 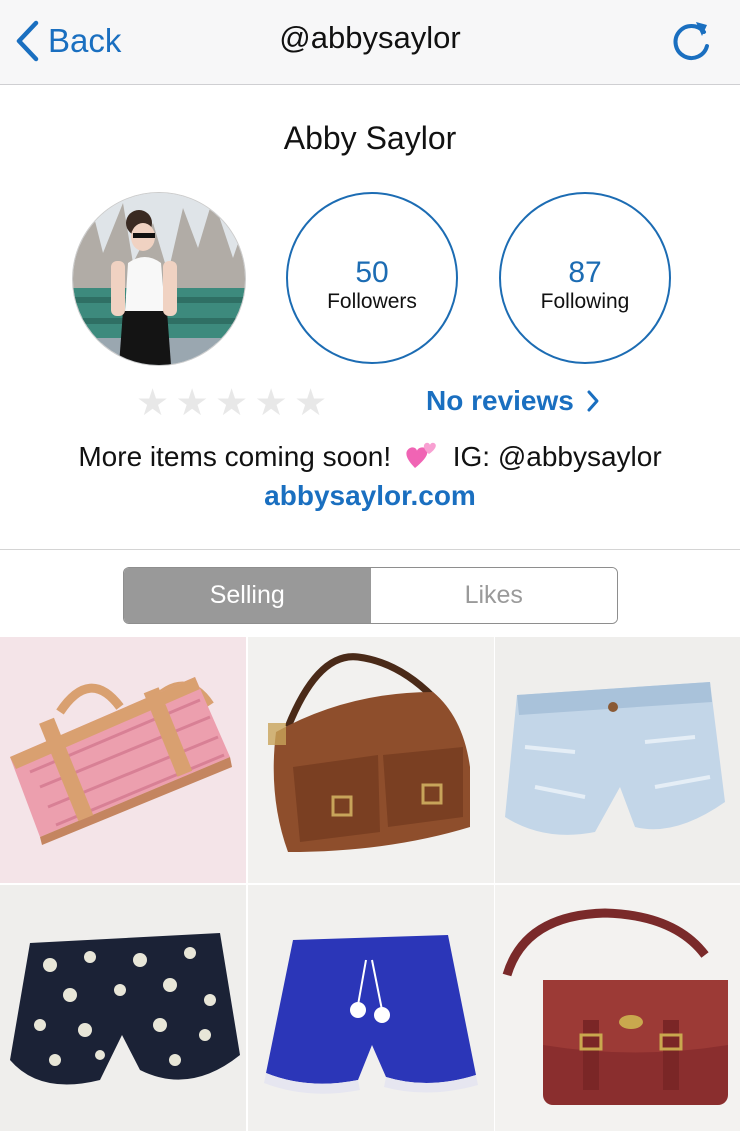 I want to click on refresh-icon, so click(x=691, y=41).